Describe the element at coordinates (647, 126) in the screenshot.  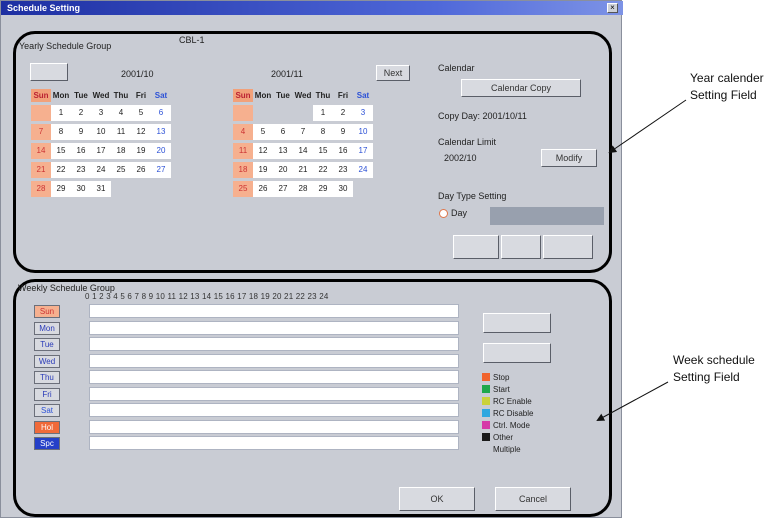
I see `year-field-arrow` at that location.